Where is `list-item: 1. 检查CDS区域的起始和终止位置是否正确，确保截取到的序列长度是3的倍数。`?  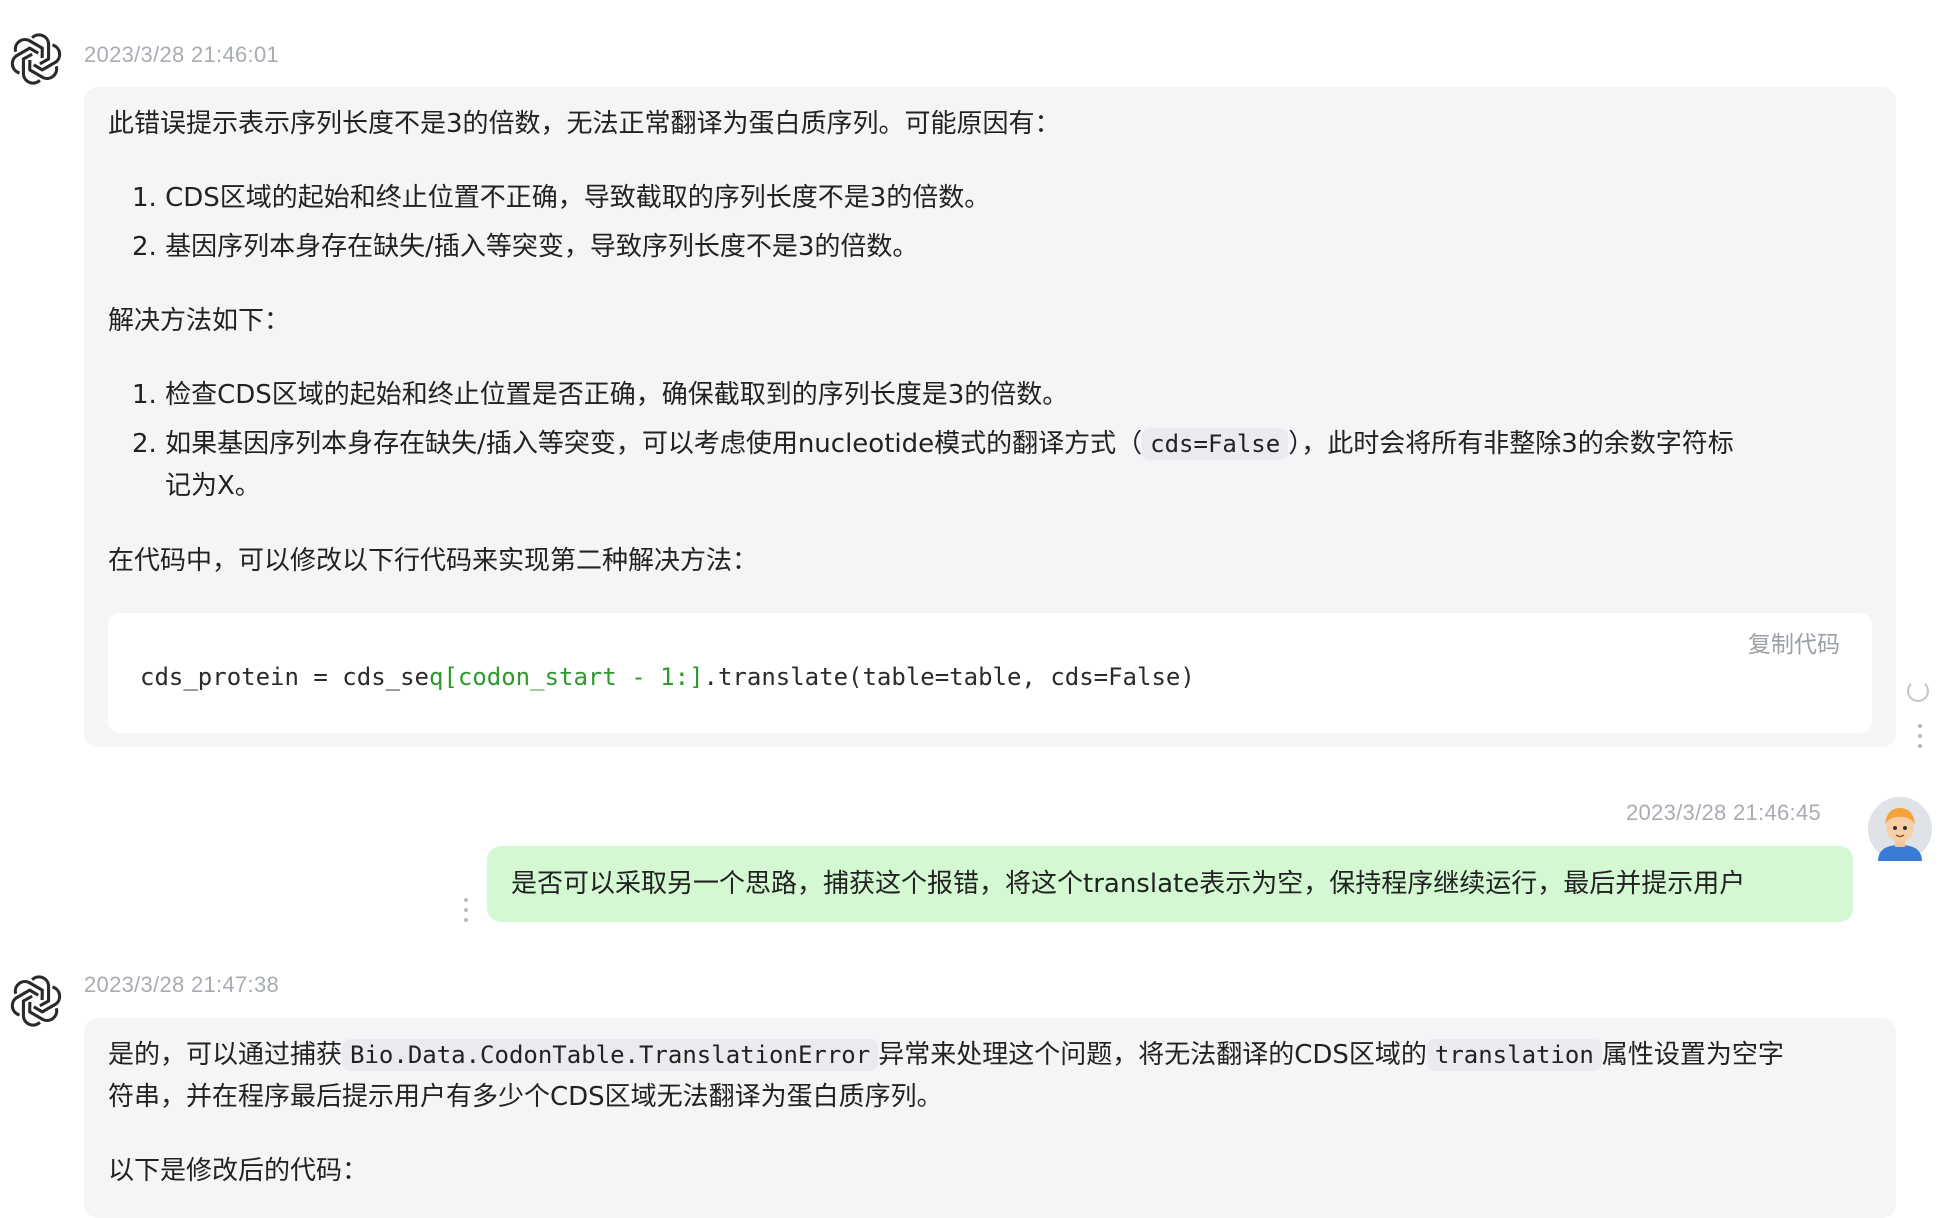
list-item: 1. 检查CDS区域的起始和终止位置是否正确，确保截取到的序列长度是3的倍数。 is located at coordinates (600, 395).